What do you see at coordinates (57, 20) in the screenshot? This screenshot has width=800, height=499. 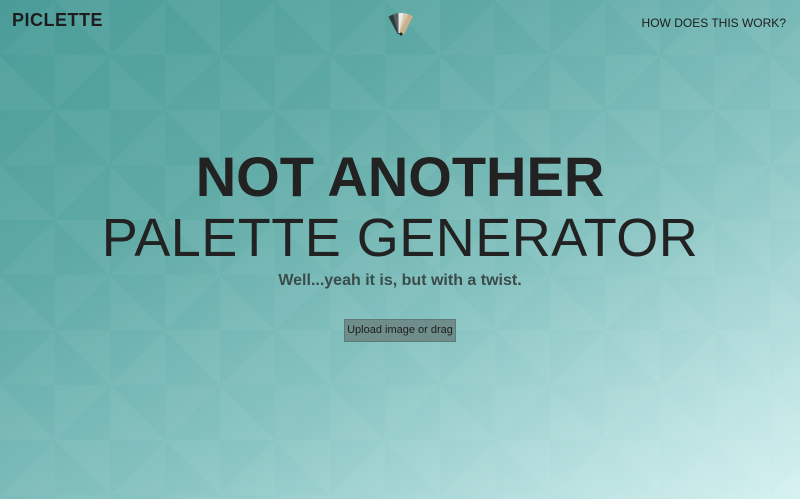 I see `brand-logo-text: PICLETTE` at bounding box center [57, 20].